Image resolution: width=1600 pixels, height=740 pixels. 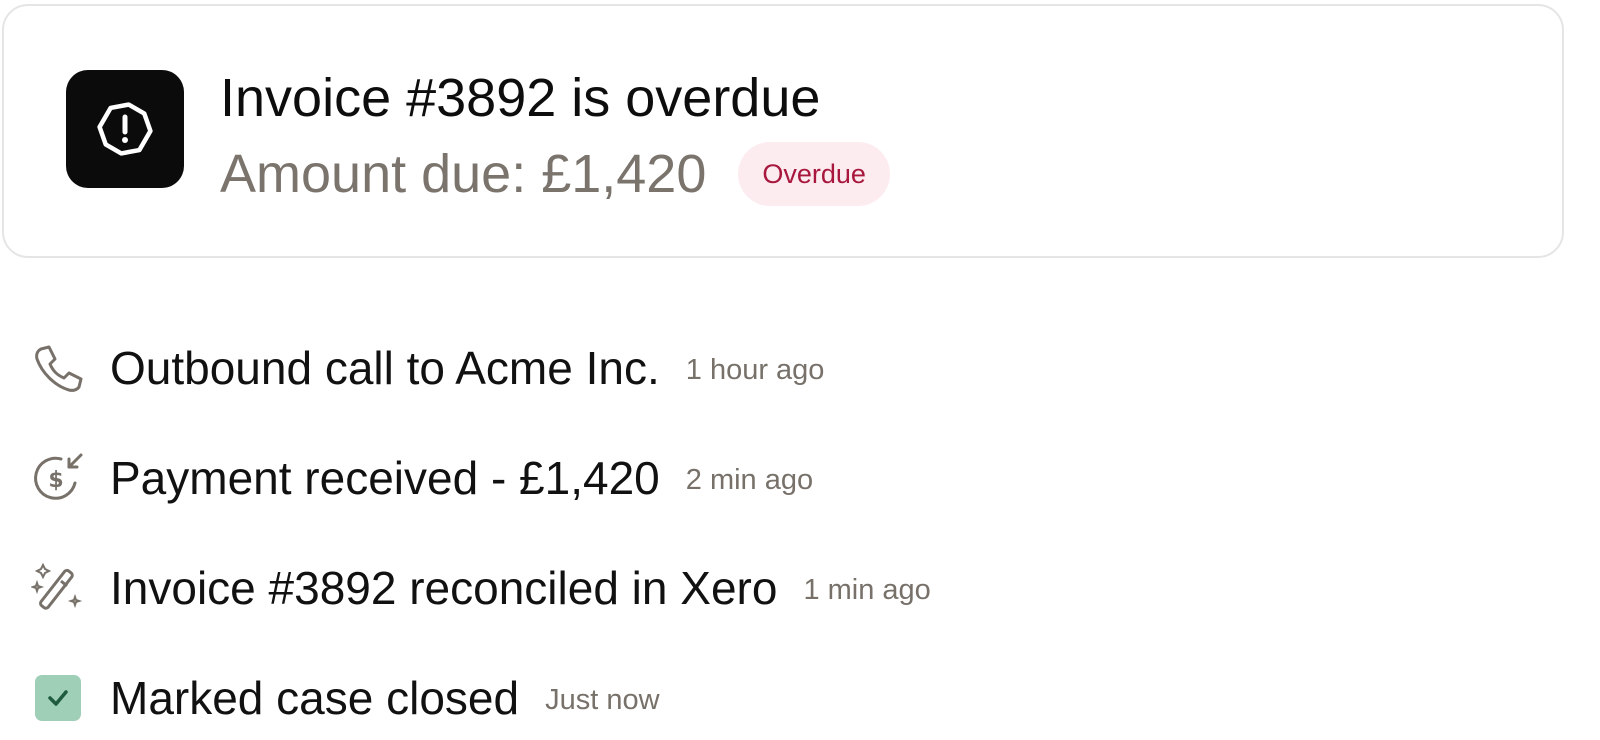 I want to click on amount-due: Amount due: £1,420, so click(x=463, y=174).